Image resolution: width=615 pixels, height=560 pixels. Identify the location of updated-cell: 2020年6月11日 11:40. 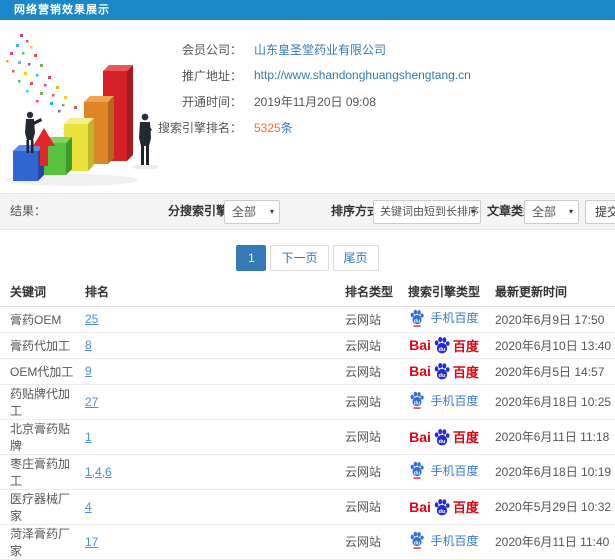
(551, 542).